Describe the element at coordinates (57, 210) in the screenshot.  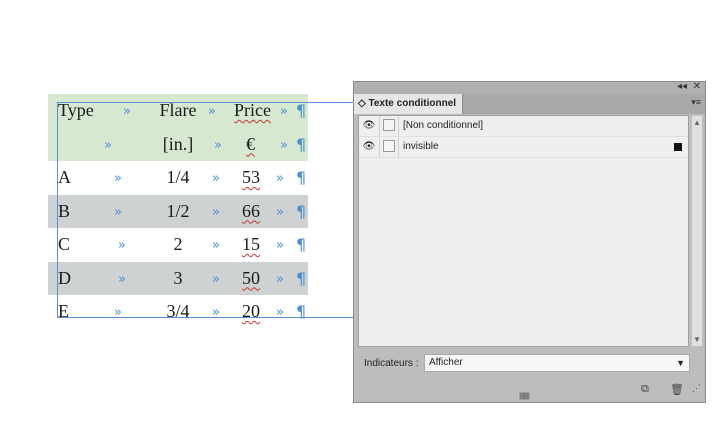
I see `text-frame-left-edge` at that location.